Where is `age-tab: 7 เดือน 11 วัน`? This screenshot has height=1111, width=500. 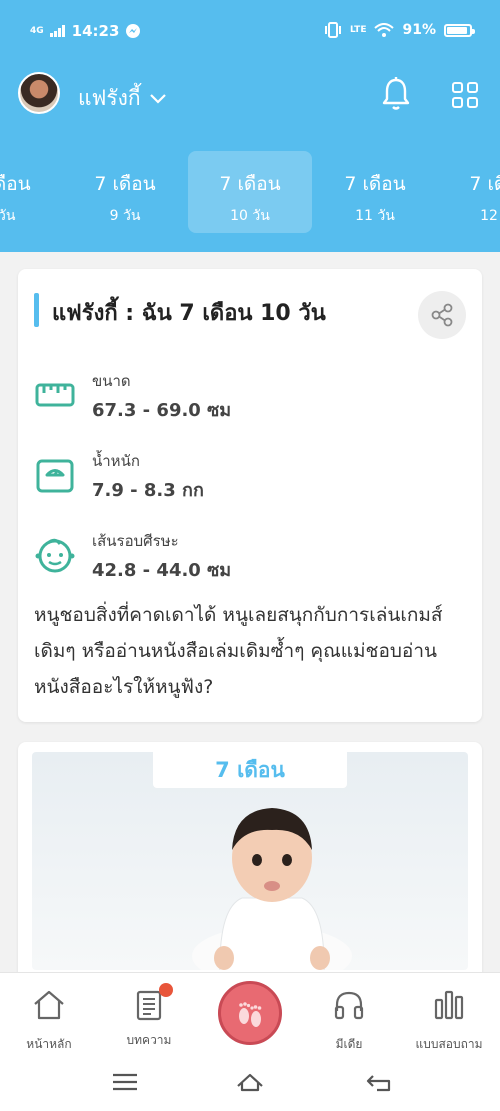 age-tab: 7 เดือน 11 วัน is located at coordinates (375, 192).